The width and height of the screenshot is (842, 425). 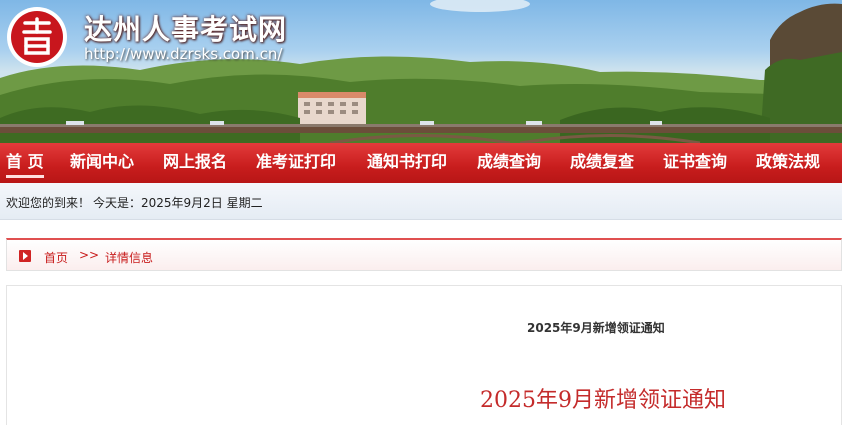 What do you see at coordinates (421, 201) in the screenshot?
I see `welcome-bar: 欢迎您的到来！ 今天是：2025年9月2日 星期二` at bounding box center [421, 201].